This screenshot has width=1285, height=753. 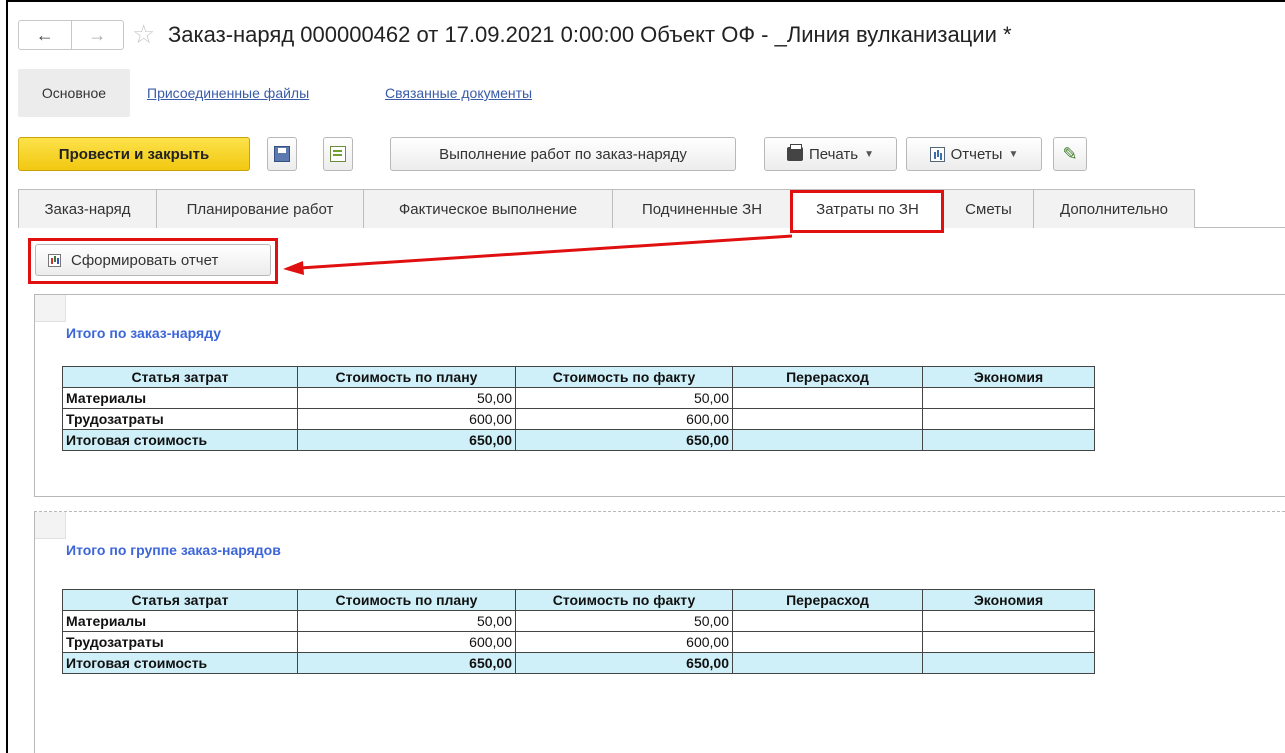 I want to click on tab-subordinate-orders: Подчиненные ЗН, so click(x=702, y=208).